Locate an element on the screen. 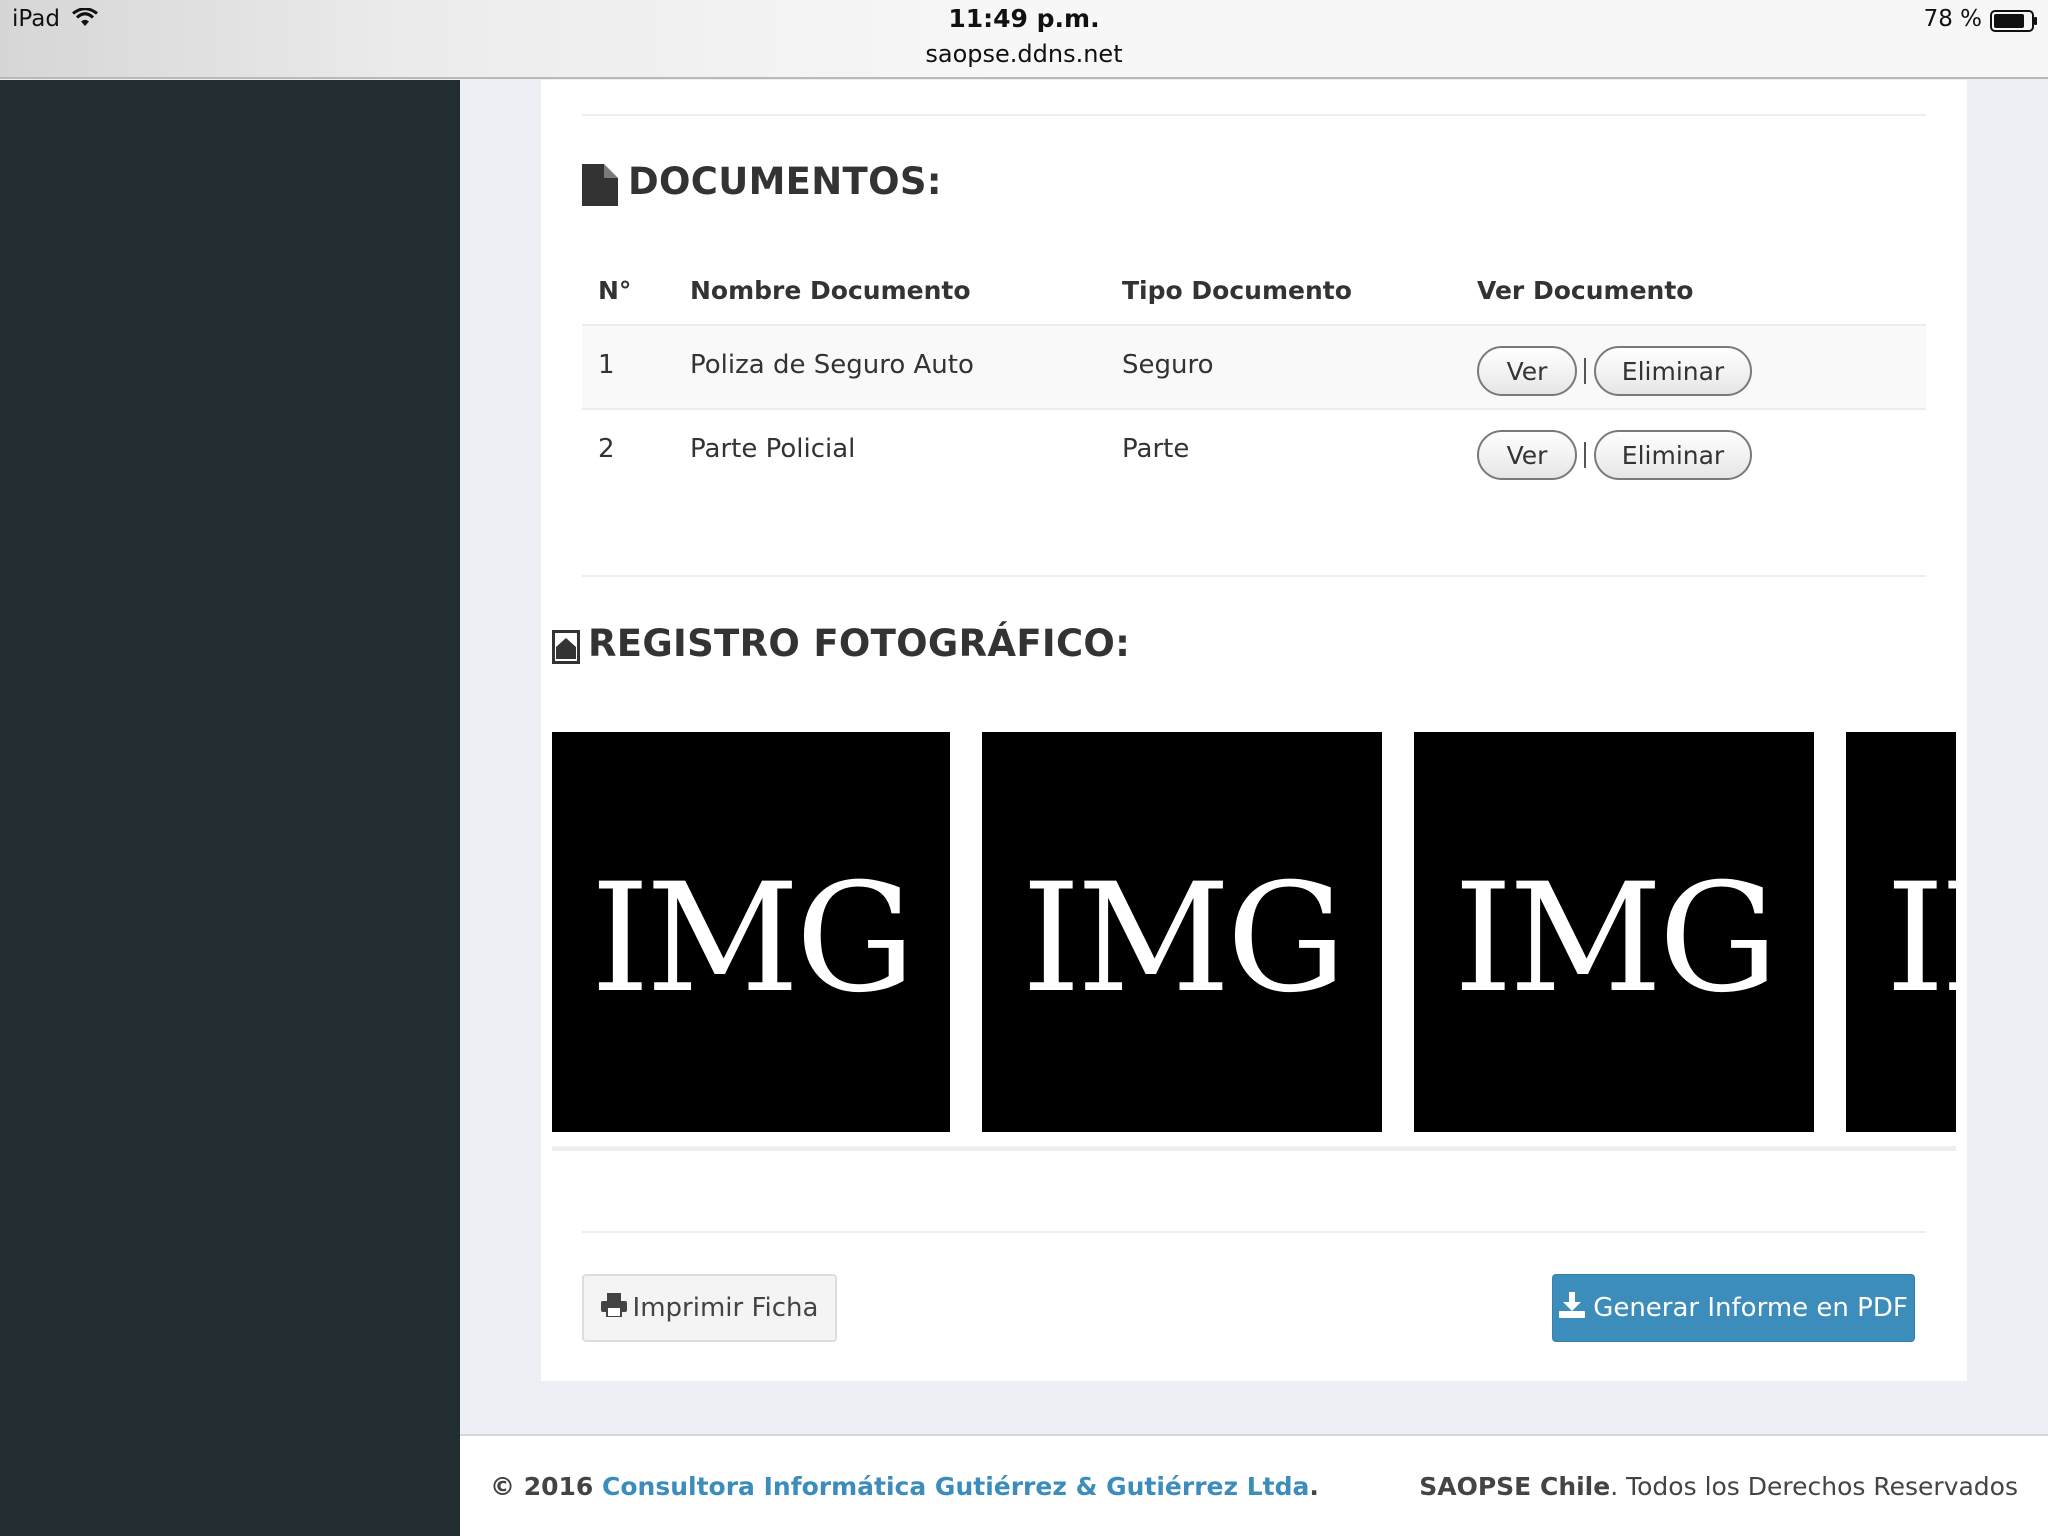 This screenshot has width=2048, height=1536. documents-title: DOCUMENTOS: is located at coordinates (785, 181).